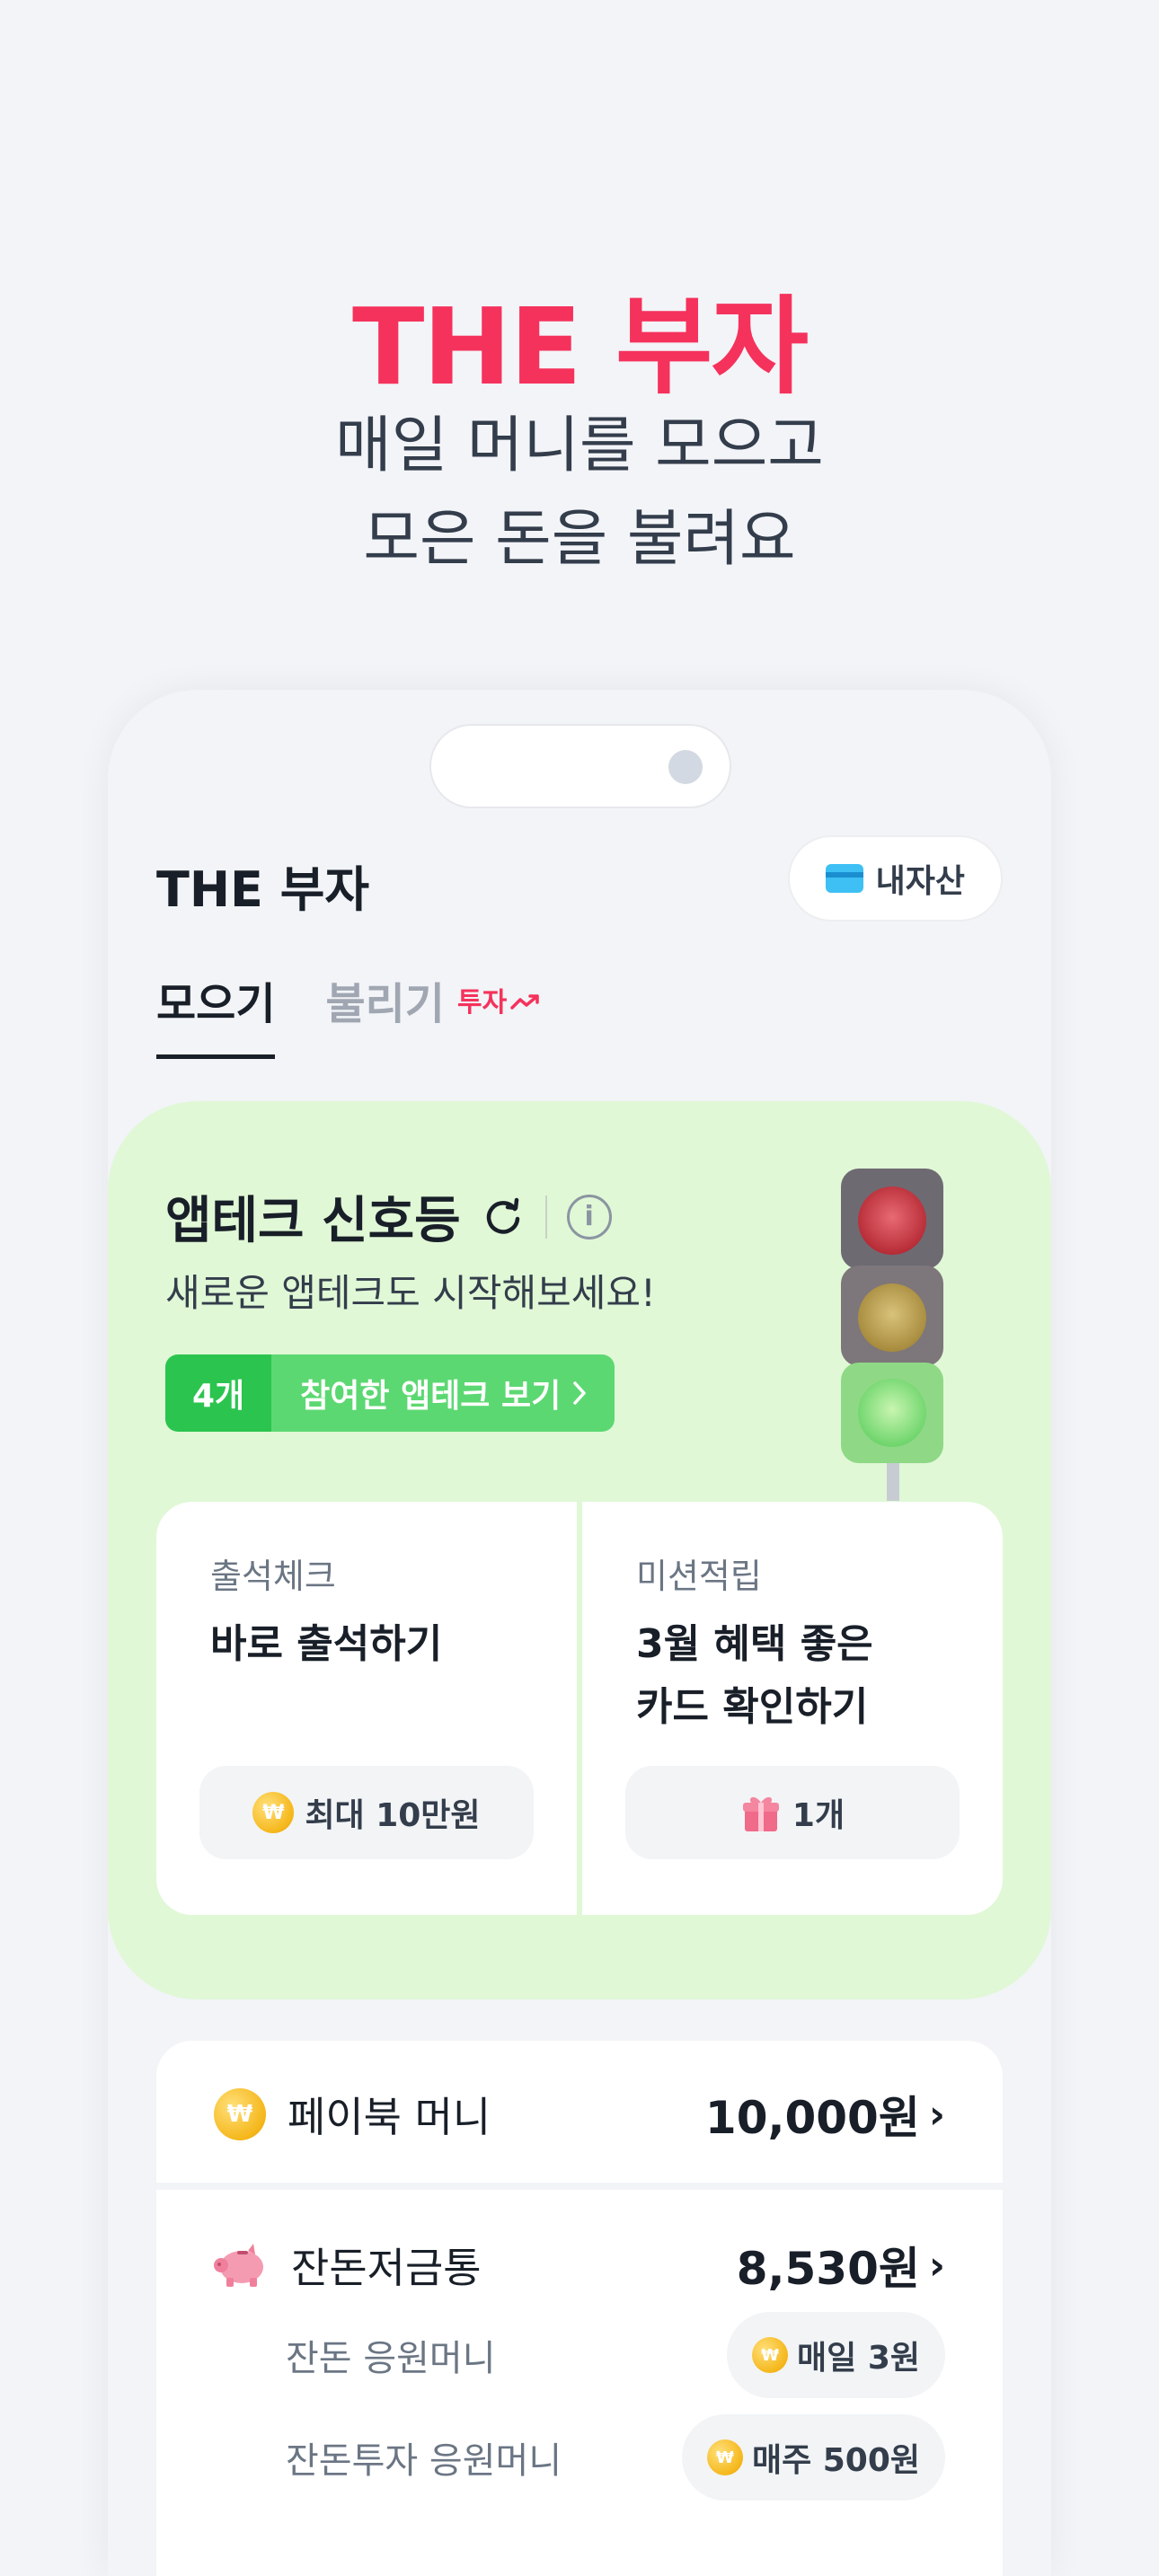  I want to click on my-assets-button: 내자산, so click(895, 878).